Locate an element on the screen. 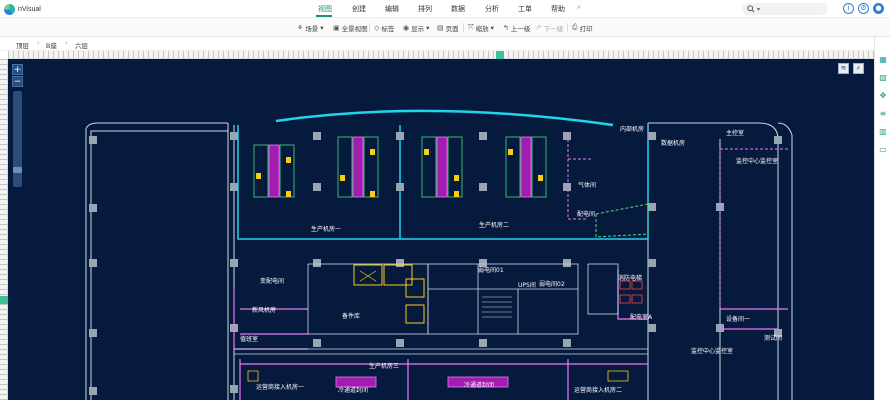 This screenshot has height=400, width=890. menu-view: 视图 is located at coordinates (325, 9).